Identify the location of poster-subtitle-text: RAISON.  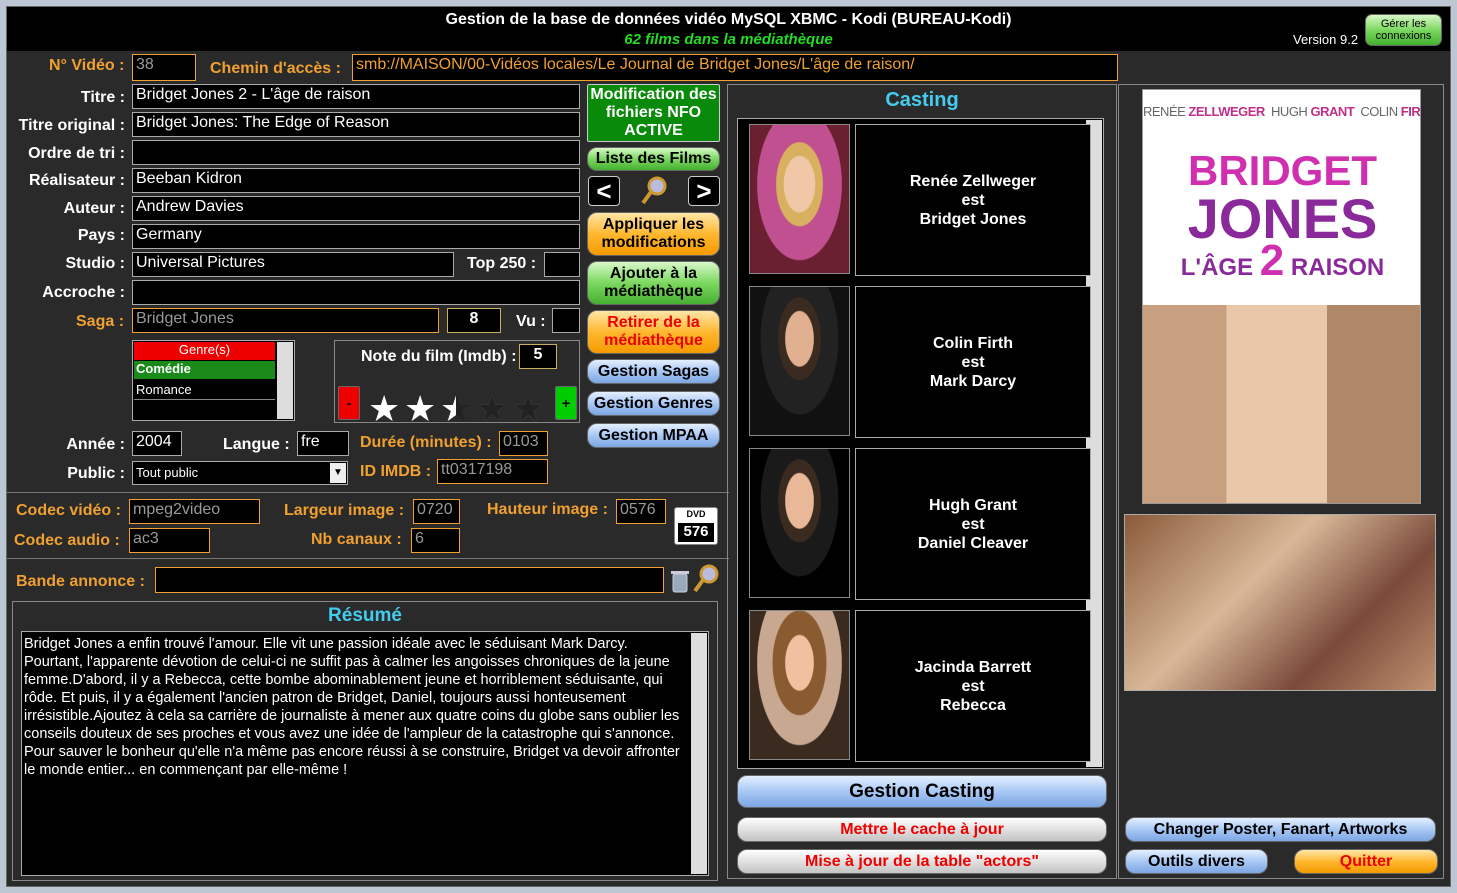
(1337, 267).